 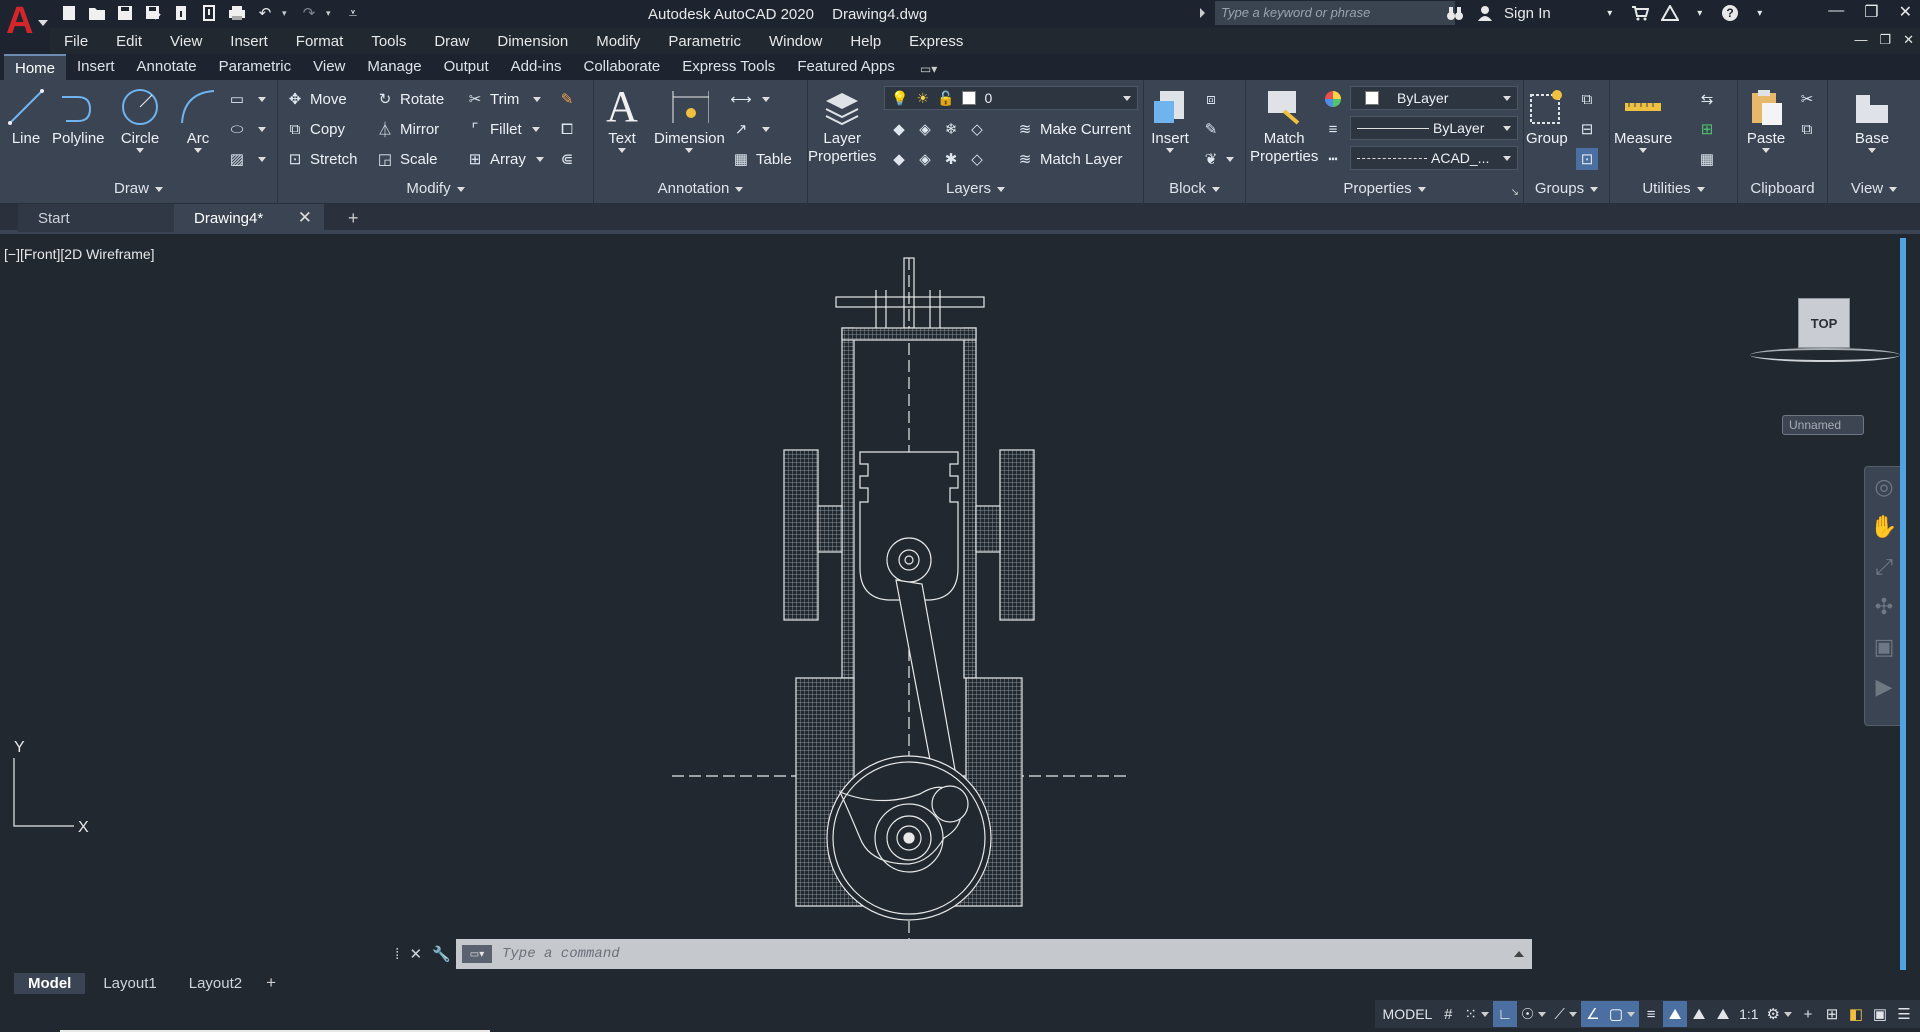 I want to click on zoom-extents-icon: ⤢, so click(x=1884, y=567).